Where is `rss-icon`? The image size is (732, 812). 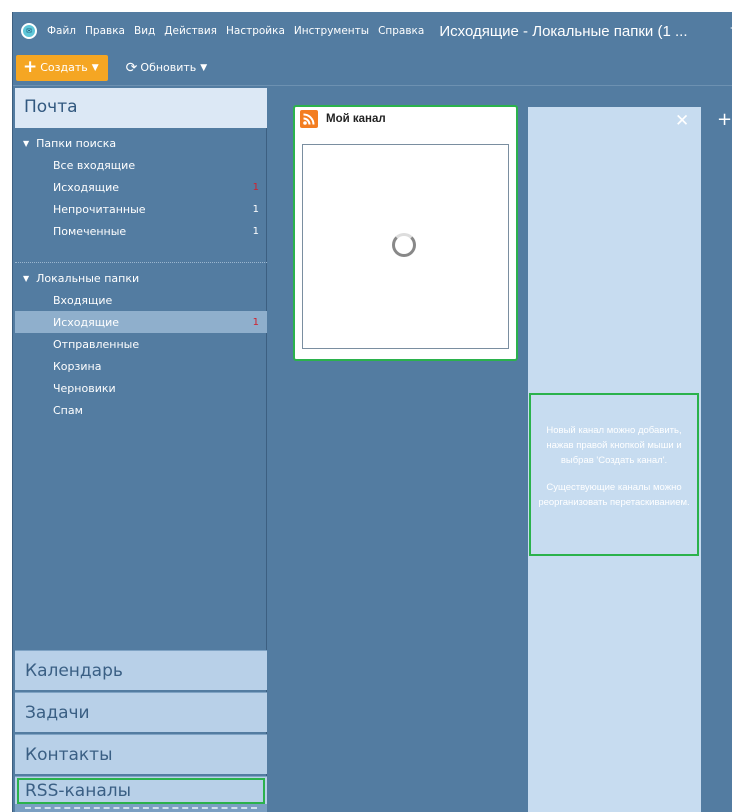 rss-icon is located at coordinates (309, 119).